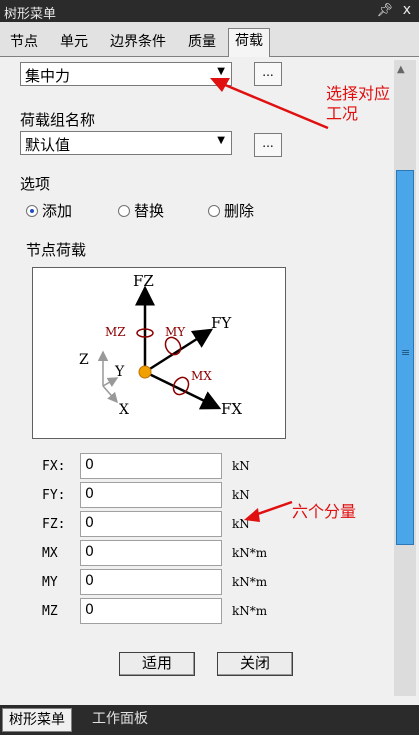 The height and width of the screenshot is (735, 419). What do you see at coordinates (209, 720) in the screenshot?
I see `bottom-tab-bar: 树形菜单 工作面板` at bounding box center [209, 720].